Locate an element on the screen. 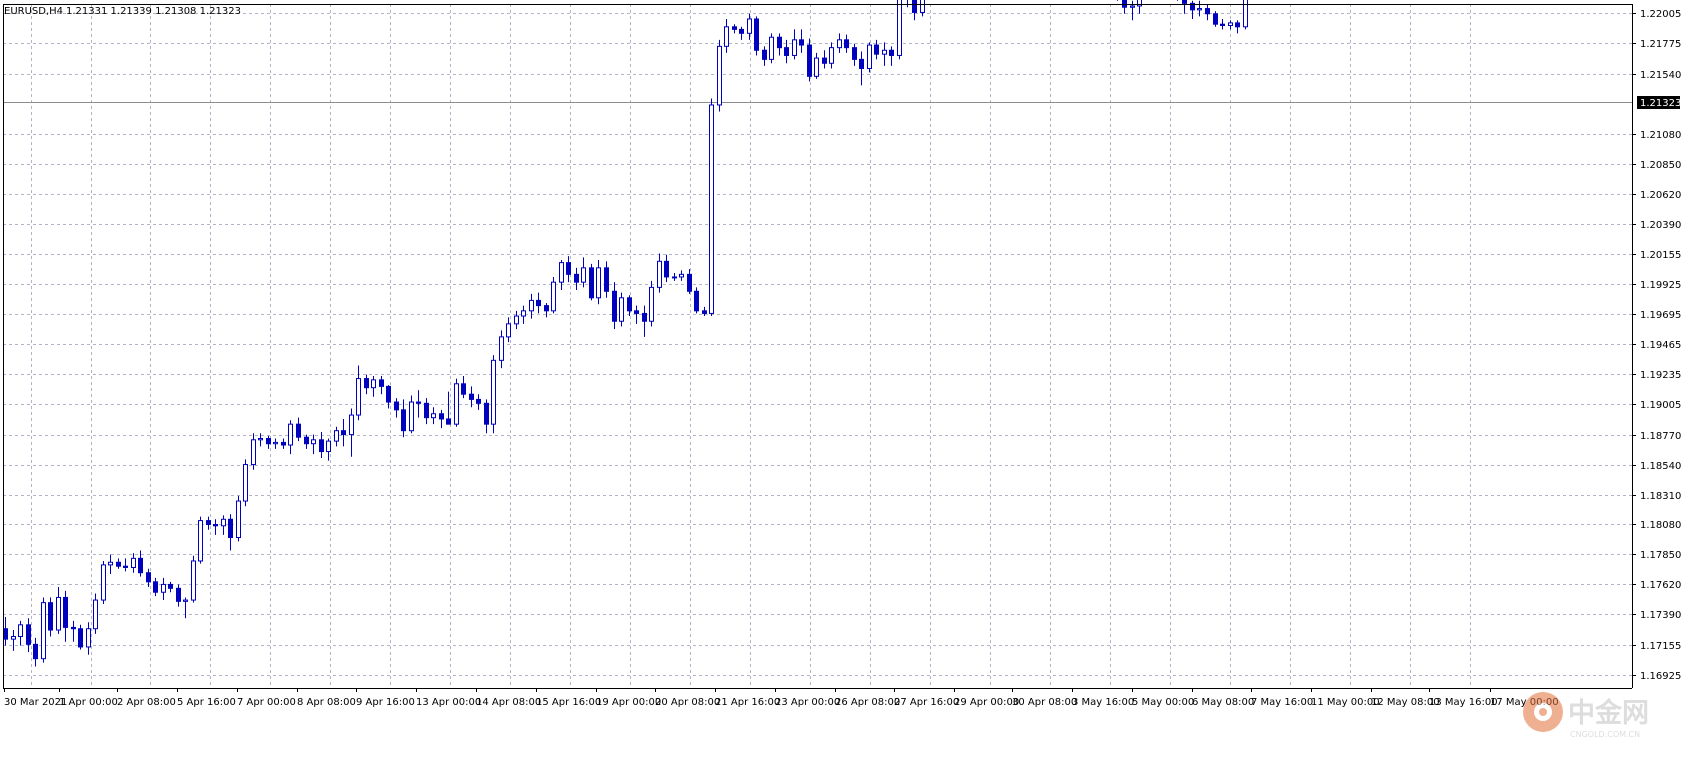 Image resolution: width=1683 pixels, height=768 pixels. y-tick-label: 1.18310 is located at coordinates (1660, 496).